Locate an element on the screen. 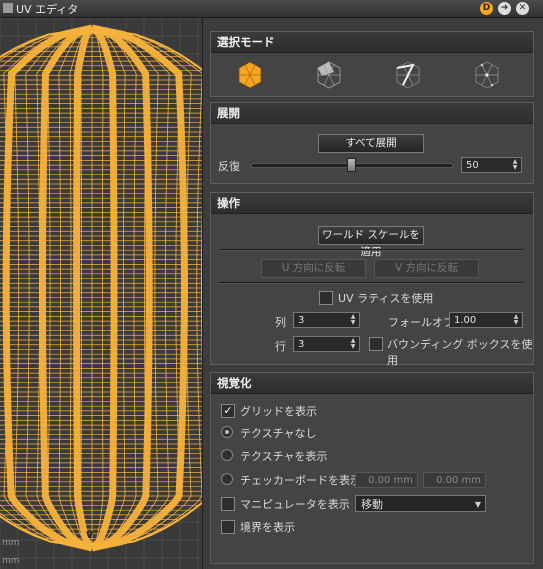 This screenshot has height=569, width=543. select-mode-section: 選択モード is located at coordinates (372, 64).